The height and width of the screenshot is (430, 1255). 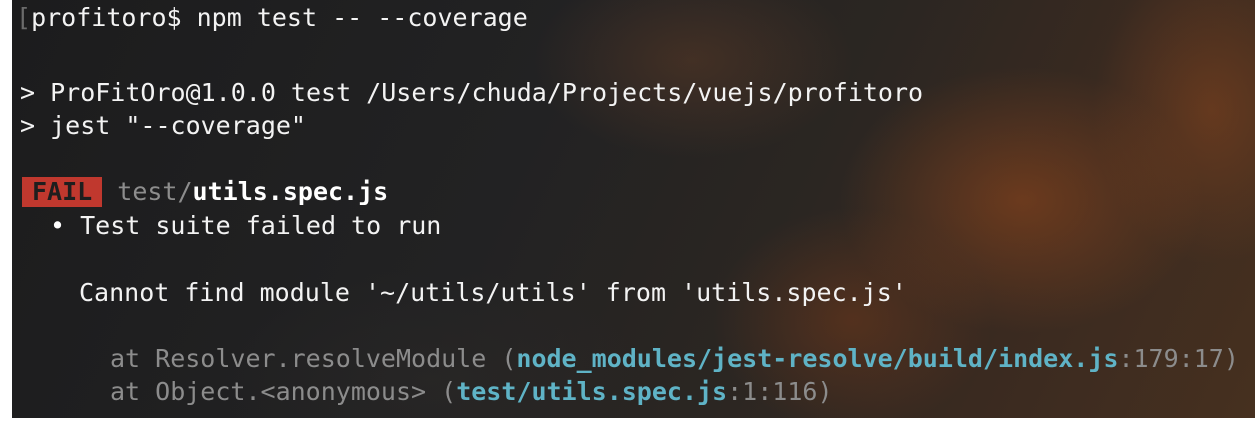 I want to click on error-title-line: • Test suite failed to run, so click(x=245, y=226).